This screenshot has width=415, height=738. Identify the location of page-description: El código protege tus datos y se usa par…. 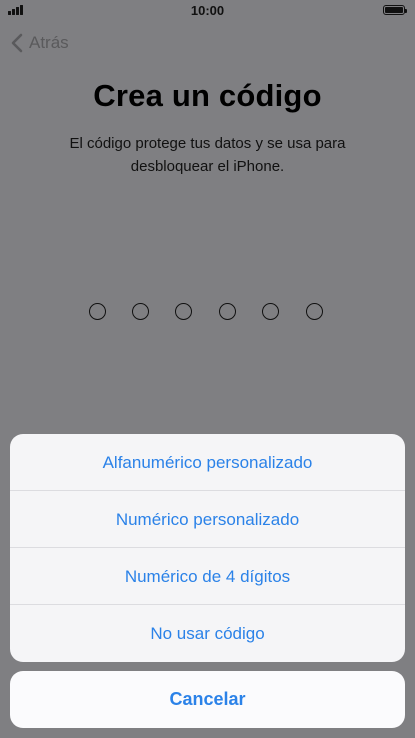
(207, 155).